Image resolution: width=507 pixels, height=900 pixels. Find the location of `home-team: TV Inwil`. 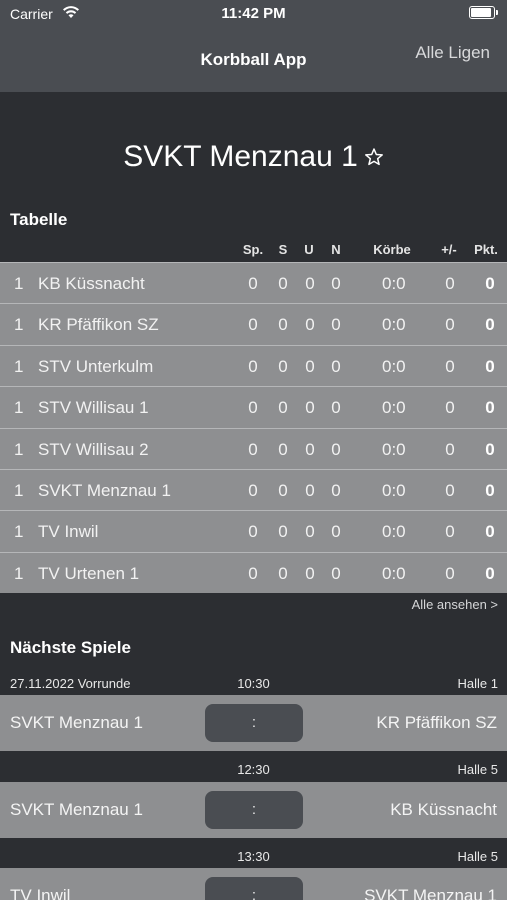

home-team: TV Inwil is located at coordinates (40, 893).